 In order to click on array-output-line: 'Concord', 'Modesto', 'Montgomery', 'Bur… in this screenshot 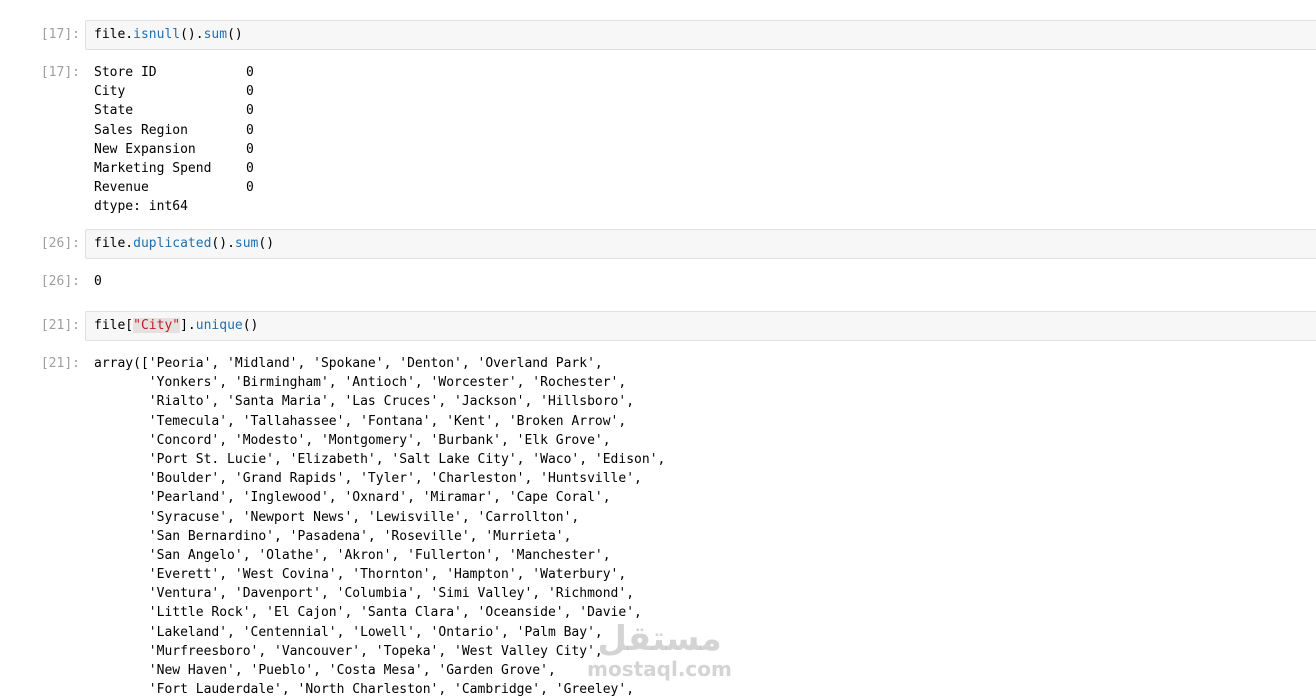, I will do `click(352, 440)`.